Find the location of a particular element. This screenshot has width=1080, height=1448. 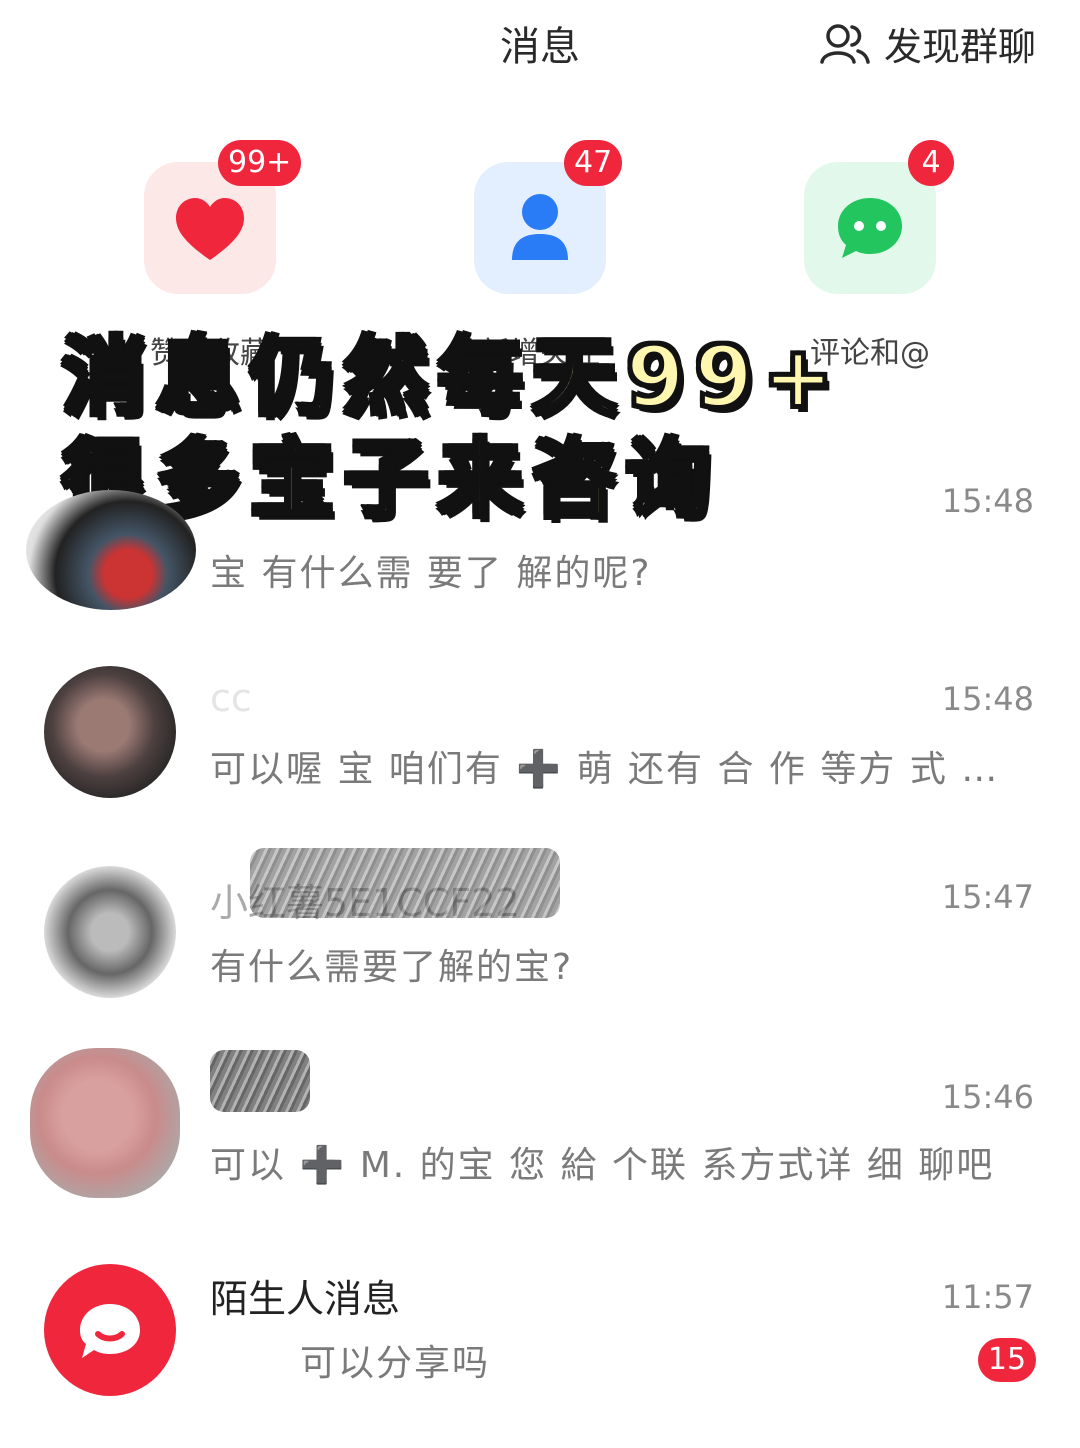

message-time: 15:47 is located at coordinates (987, 897).